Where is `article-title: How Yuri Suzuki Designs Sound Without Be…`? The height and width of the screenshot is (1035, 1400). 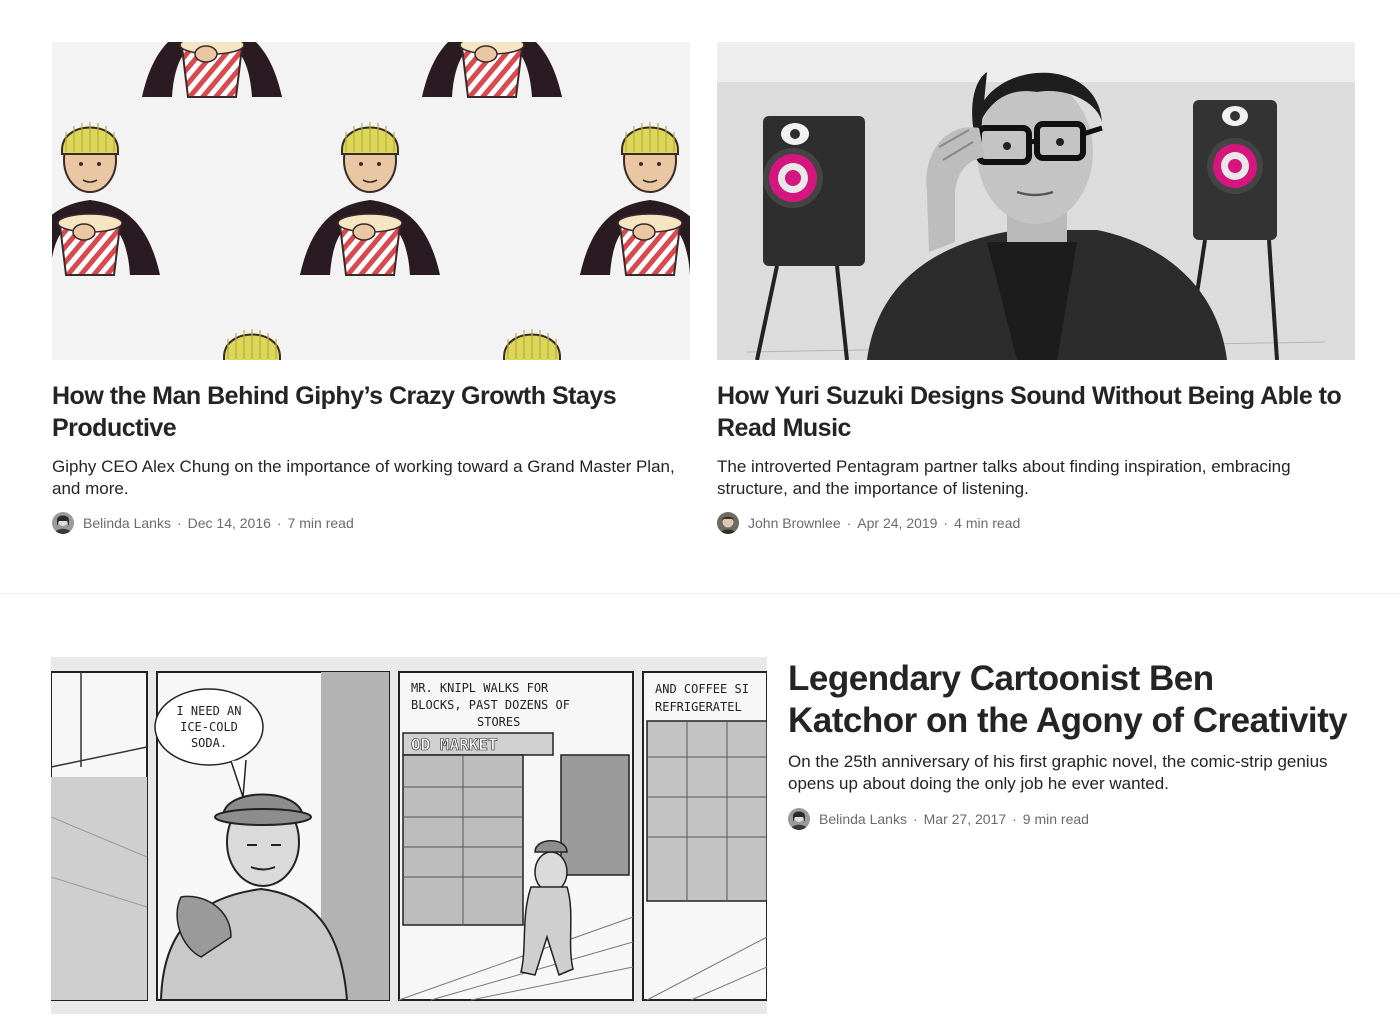
article-title: How Yuri Suzuki Designs Sound Without Be… is located at coordinates (1032, 412).